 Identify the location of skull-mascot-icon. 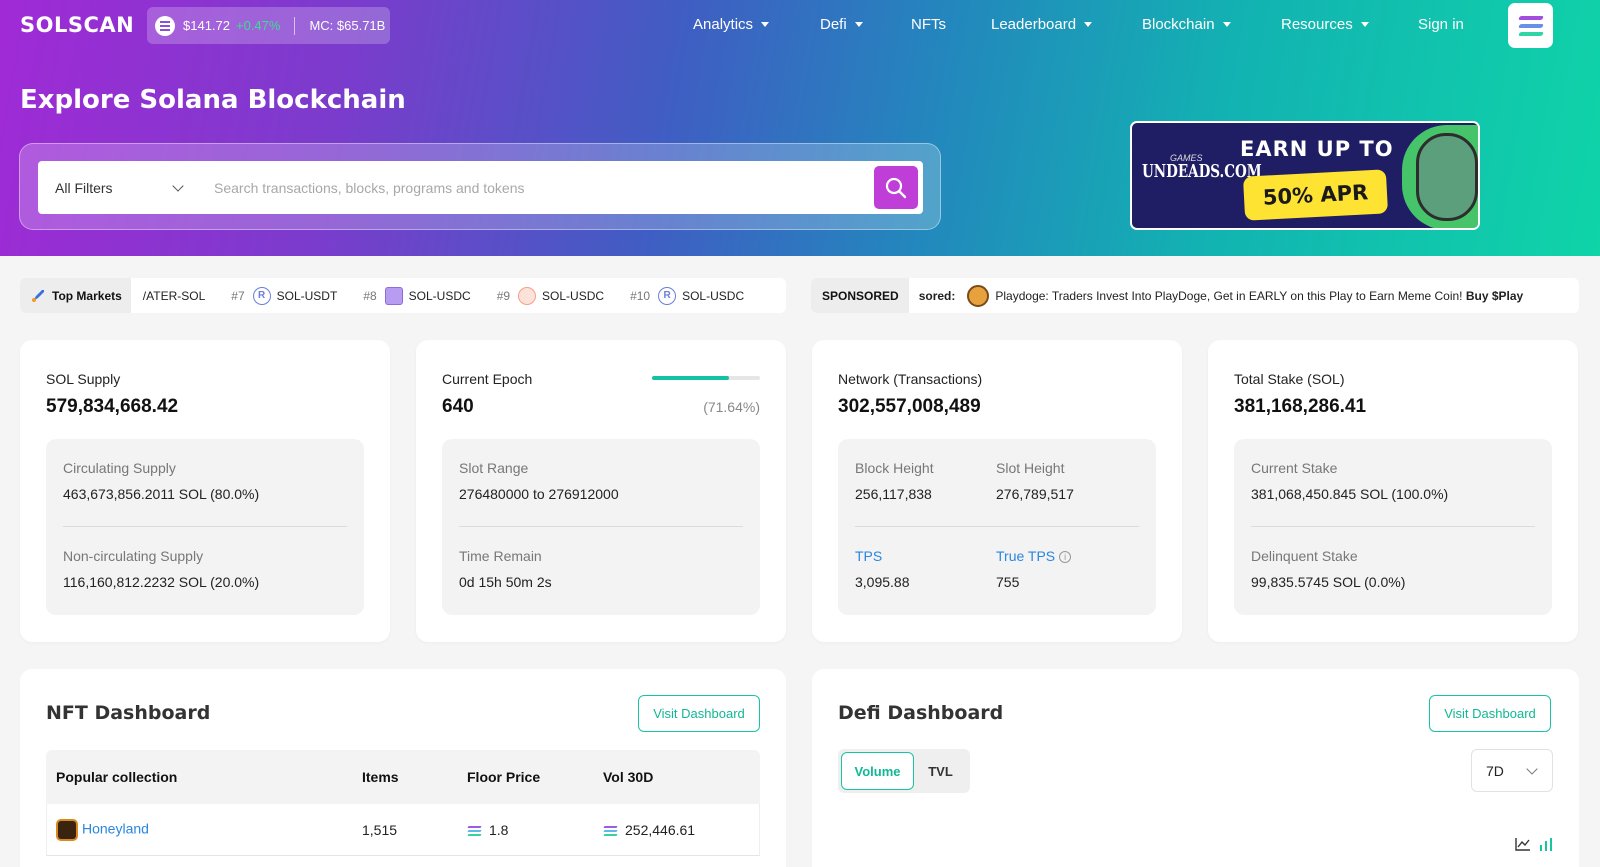
(1440, 176).